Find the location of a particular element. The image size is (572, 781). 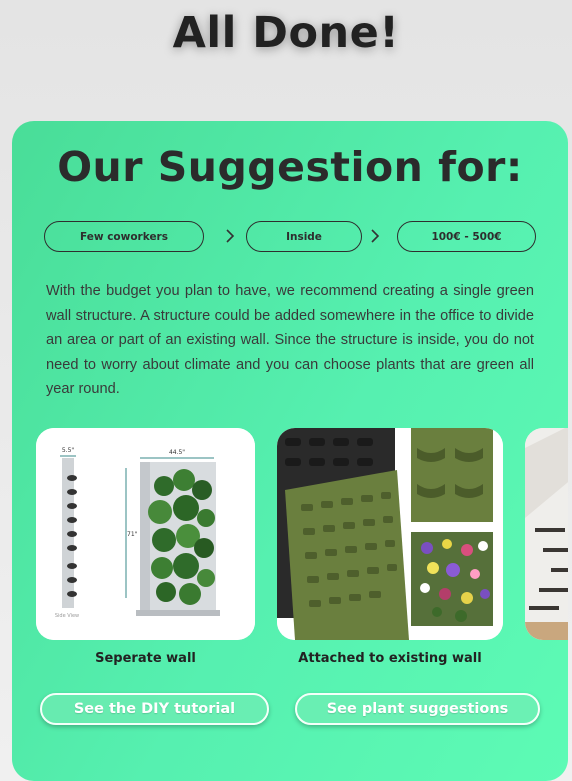

diy-tutorial-button: See the DIY tutorial is located at coordinates (154, 709).